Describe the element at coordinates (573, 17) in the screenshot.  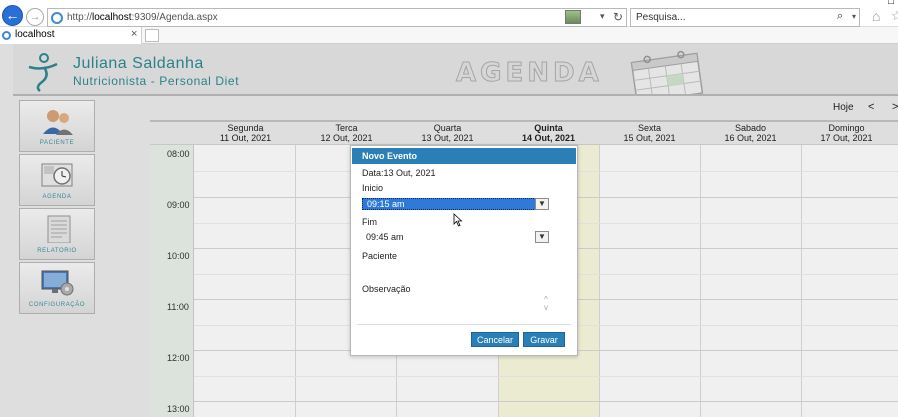
I see `compat-view-icon` at that location.